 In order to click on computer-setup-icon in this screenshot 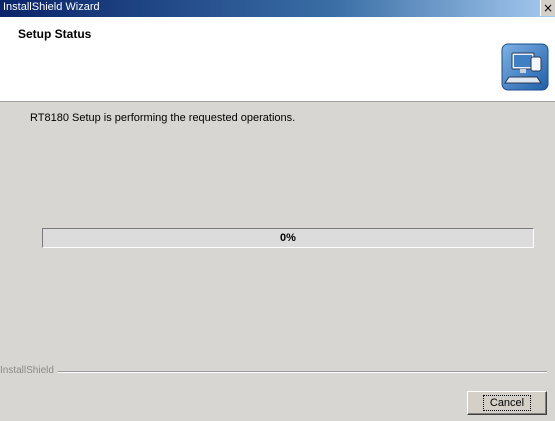, I will do `click(525, 67)`.